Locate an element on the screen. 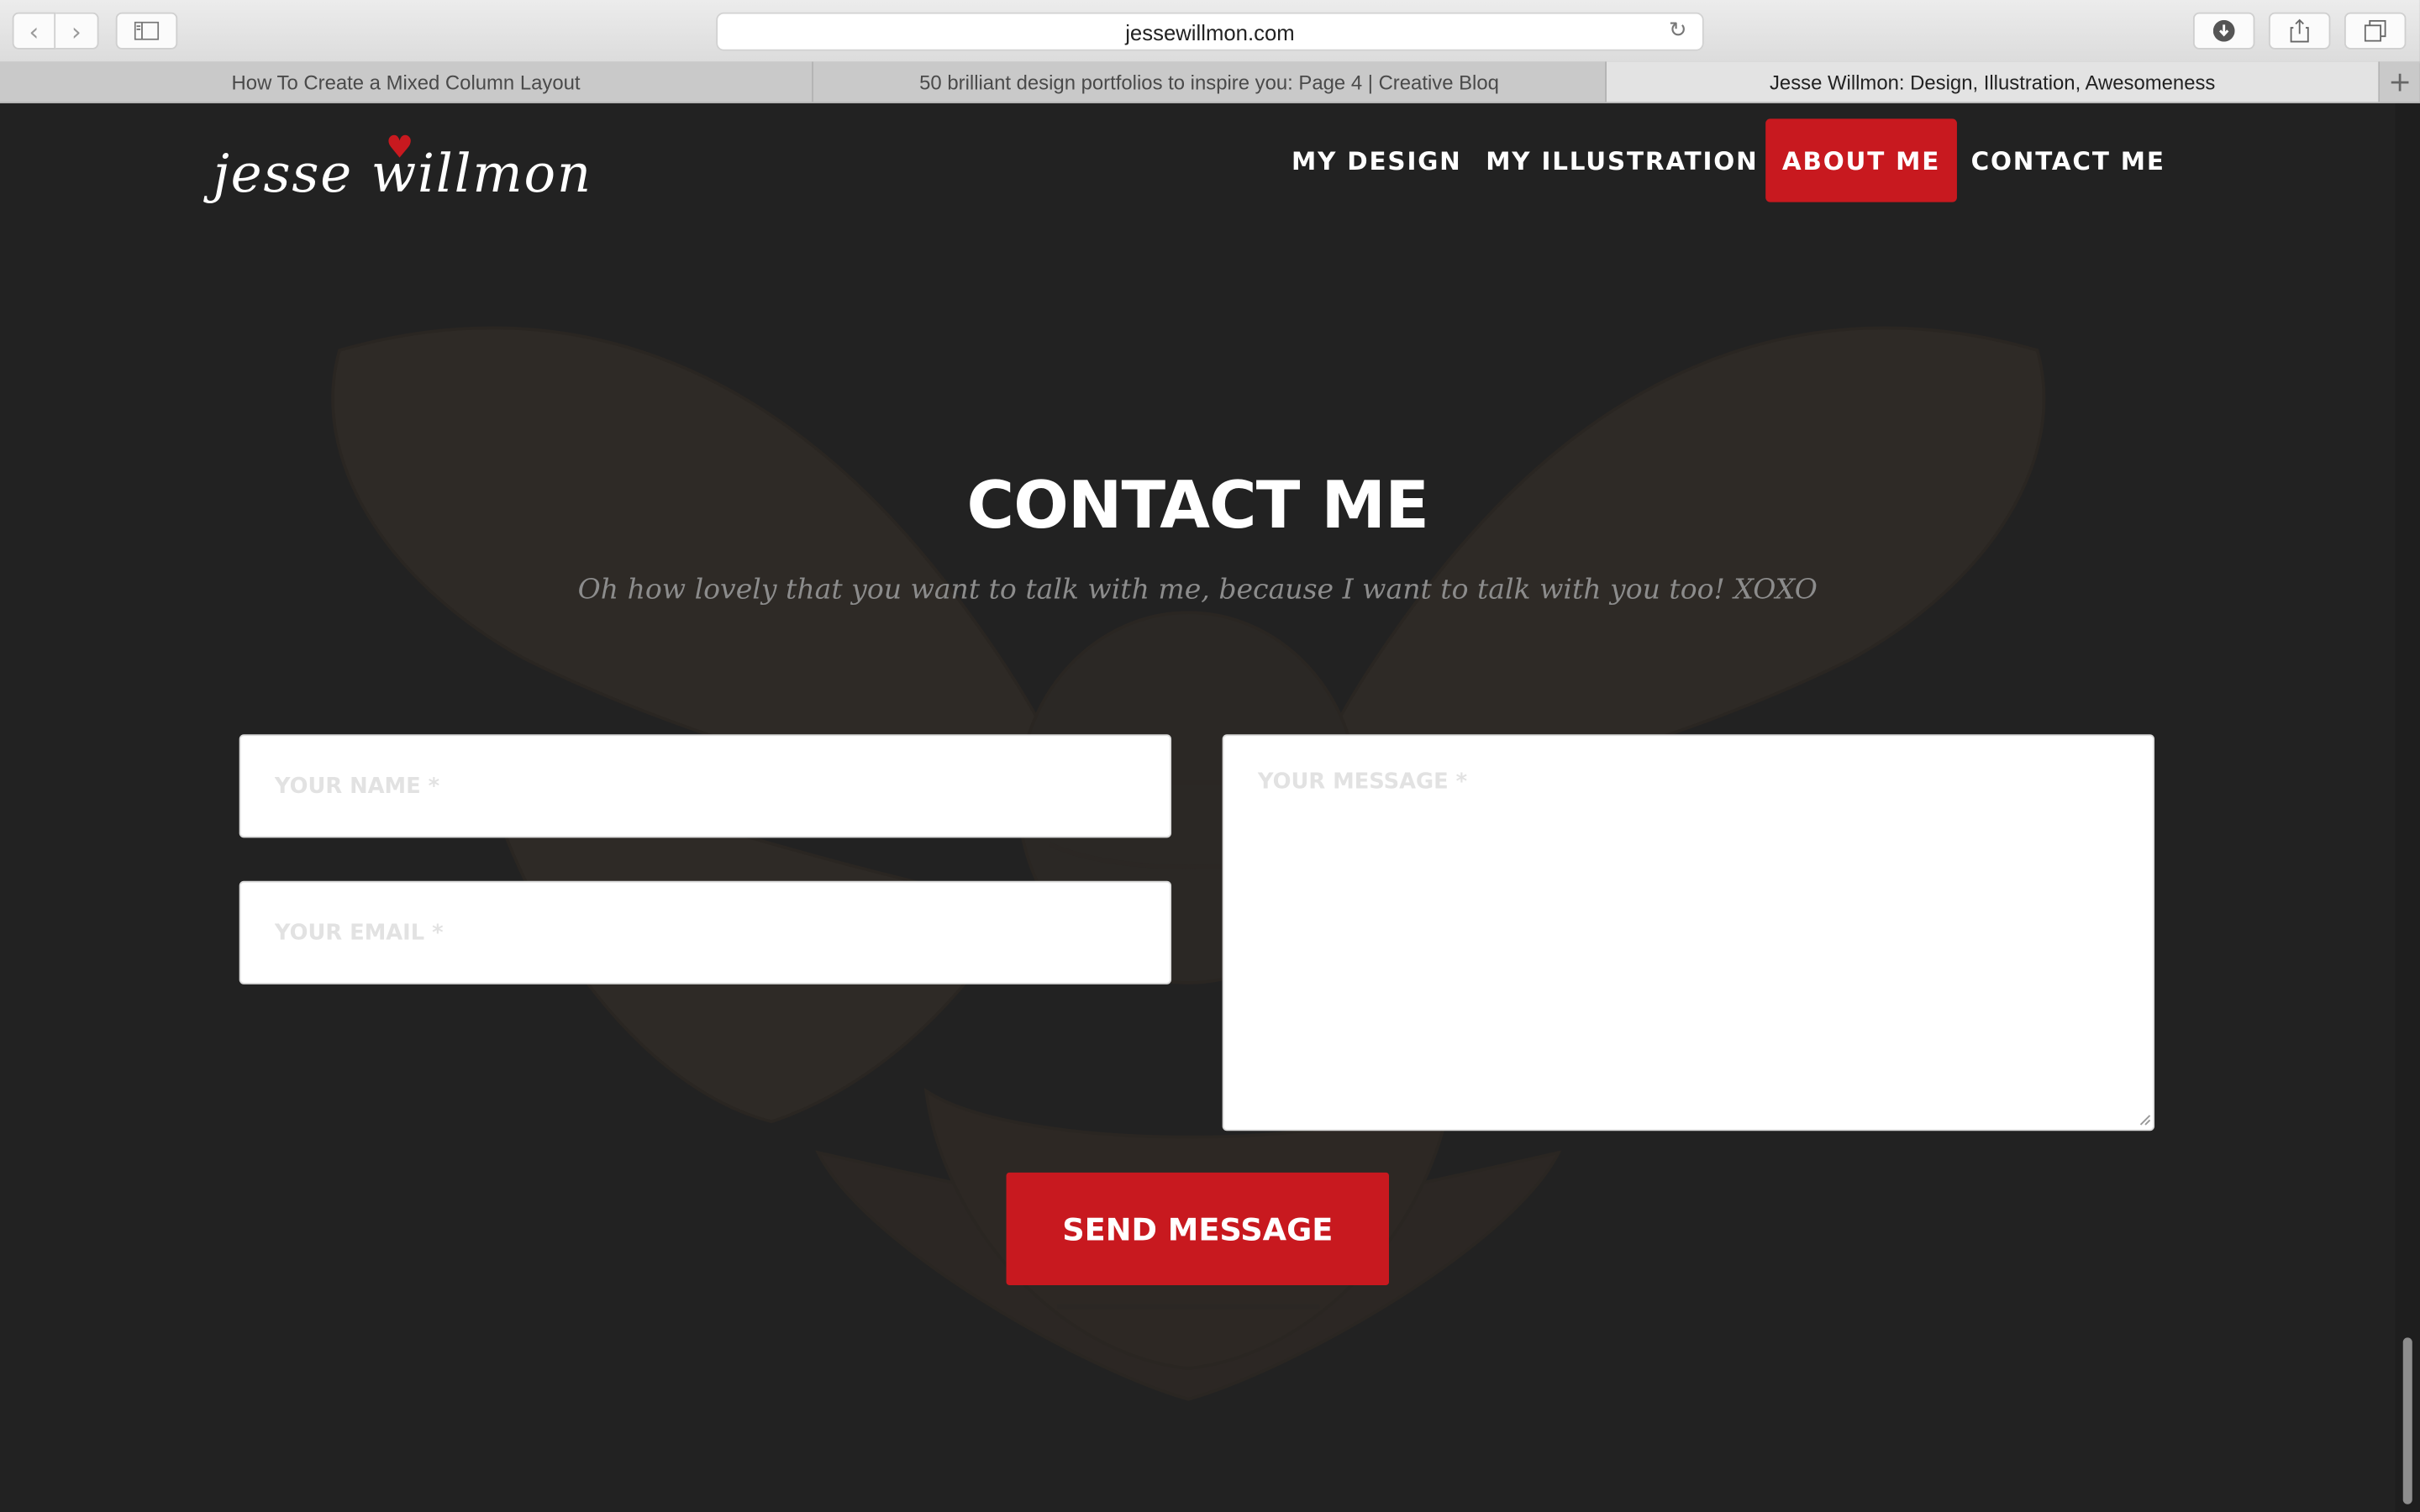 This screenshot has height=1512, width=2420. nav-about-me: ABOUT ME is located at coordinates (1861, 160).